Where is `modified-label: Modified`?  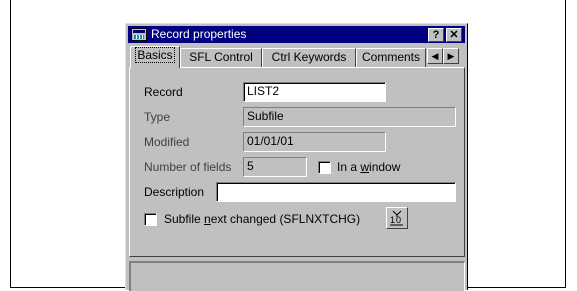 modified-label: Modified is located at coordinates (167, 142).